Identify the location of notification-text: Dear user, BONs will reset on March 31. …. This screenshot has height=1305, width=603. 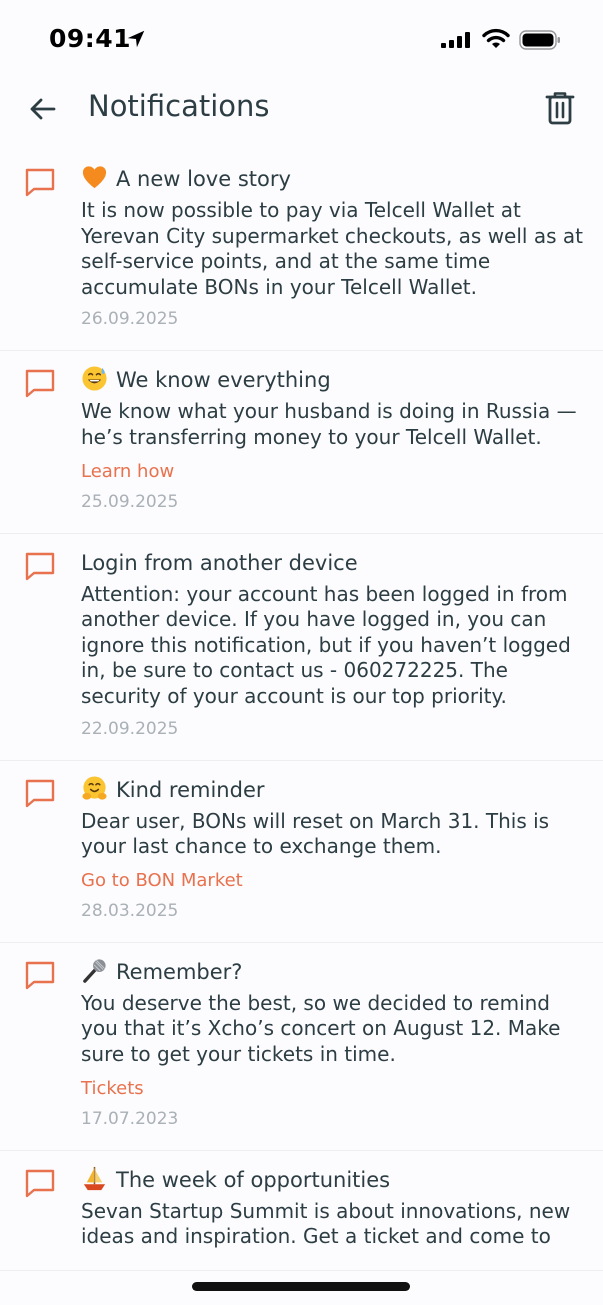
(315, 833).